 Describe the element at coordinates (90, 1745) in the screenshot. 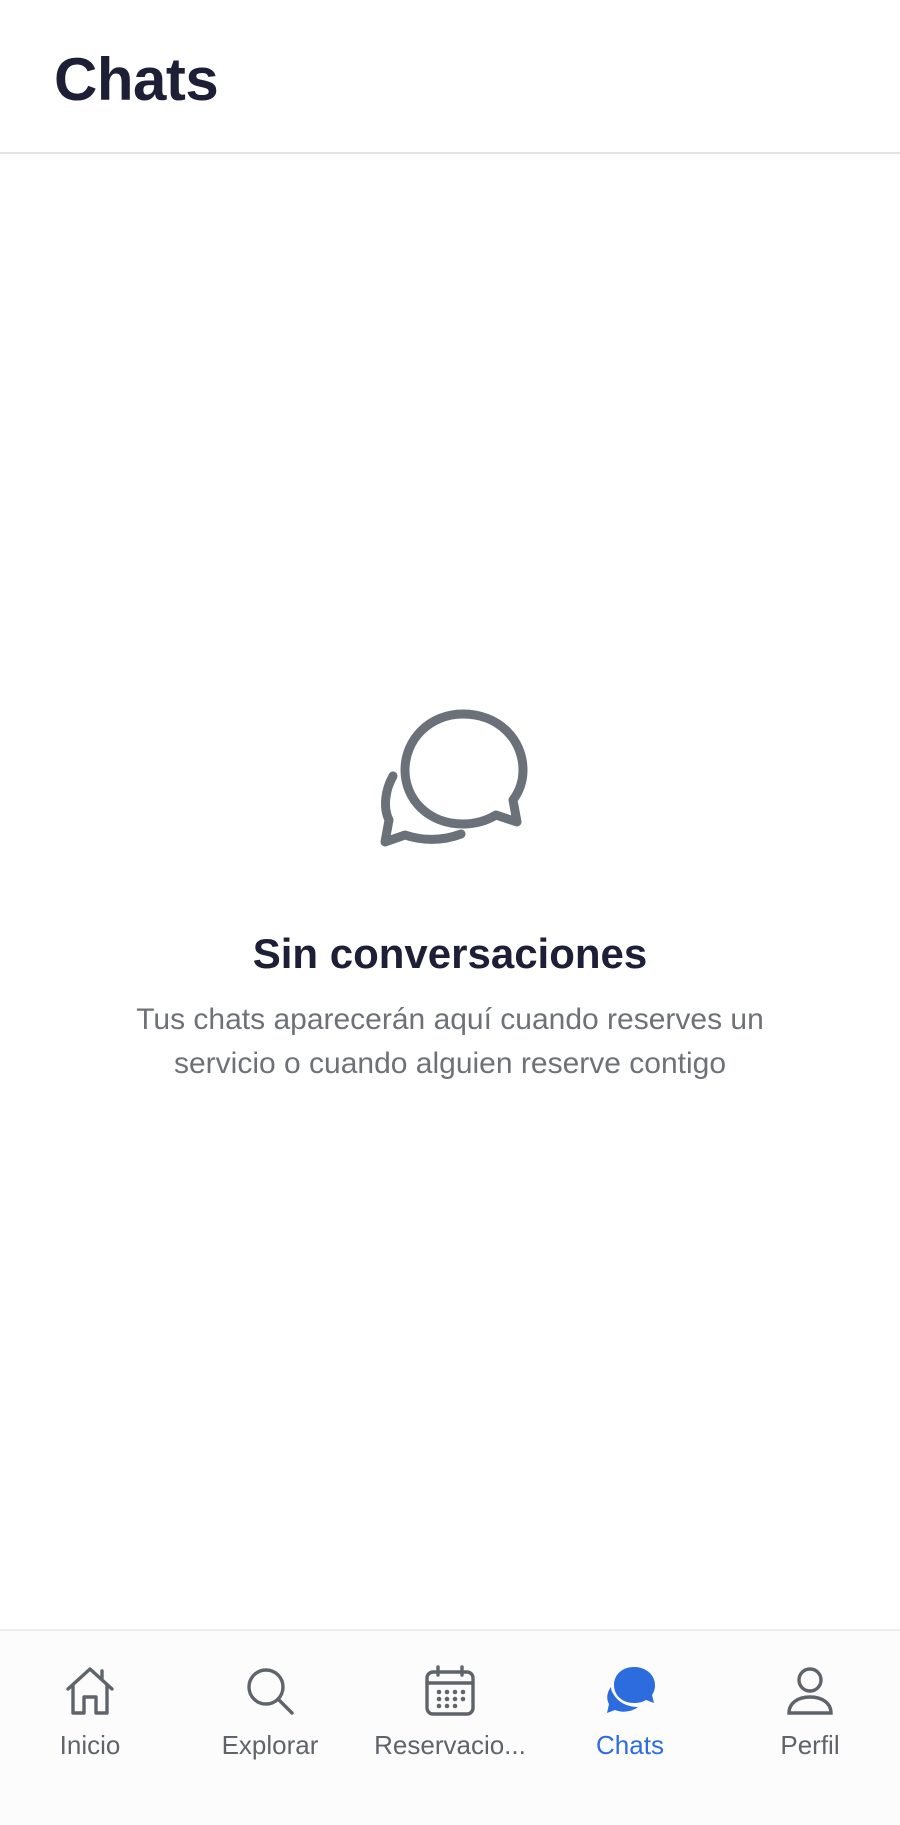

I see `tab-label: Inicio` at that location.